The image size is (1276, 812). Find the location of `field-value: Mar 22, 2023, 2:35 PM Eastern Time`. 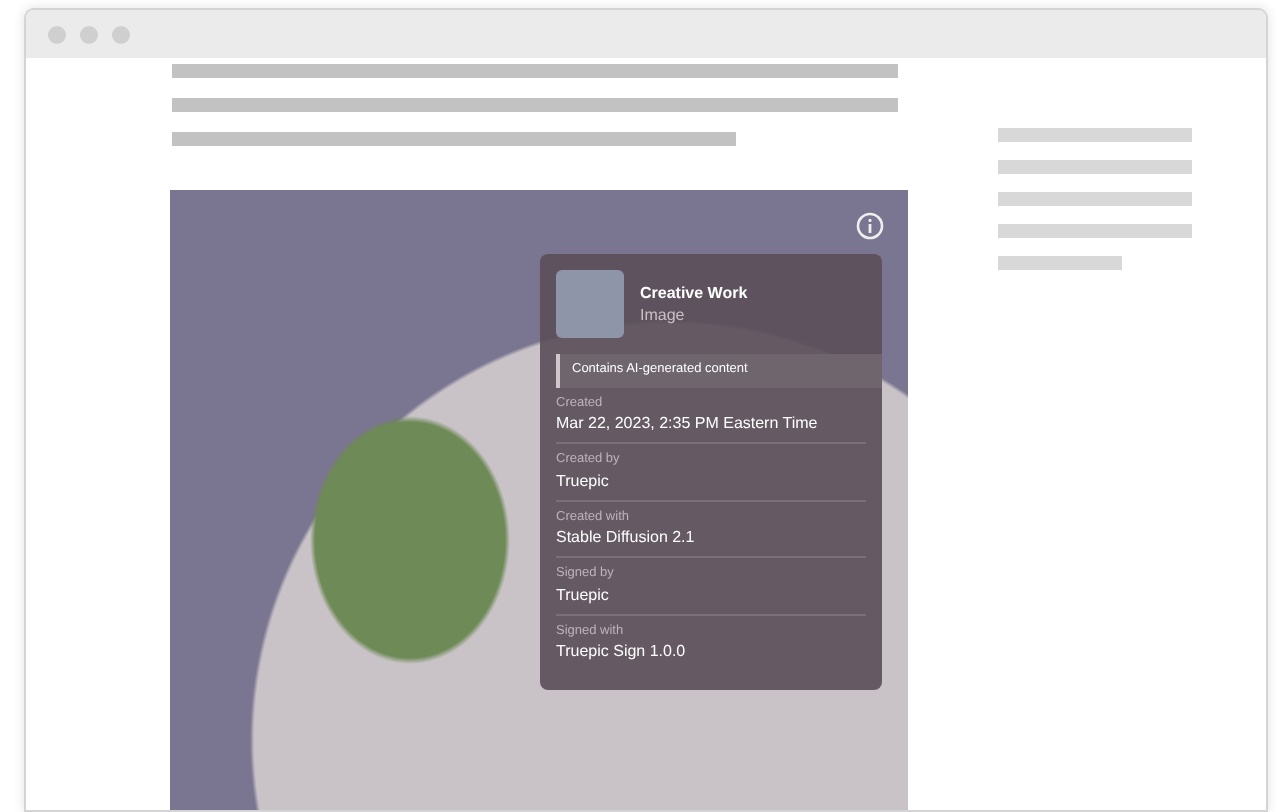

field-value: Mar 22, 2023, 2:35 PM Eastern Time is located at coordinates (688, 424).